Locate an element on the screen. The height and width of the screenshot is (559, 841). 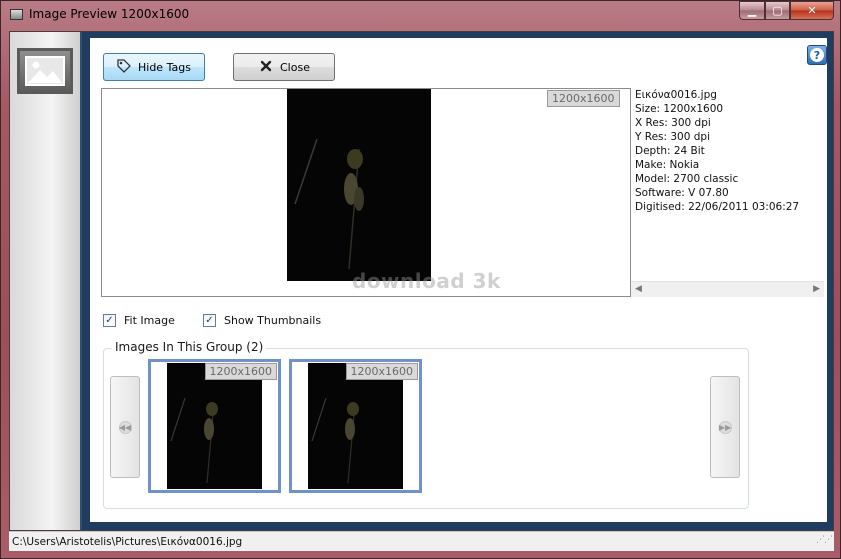
fit-image-label: Fit Image is located at coordinates (149, 320).